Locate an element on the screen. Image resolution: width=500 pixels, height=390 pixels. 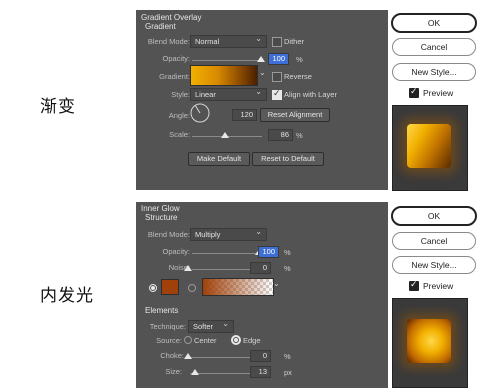
scale-label: Scale: is located at coordinates (179, 134).